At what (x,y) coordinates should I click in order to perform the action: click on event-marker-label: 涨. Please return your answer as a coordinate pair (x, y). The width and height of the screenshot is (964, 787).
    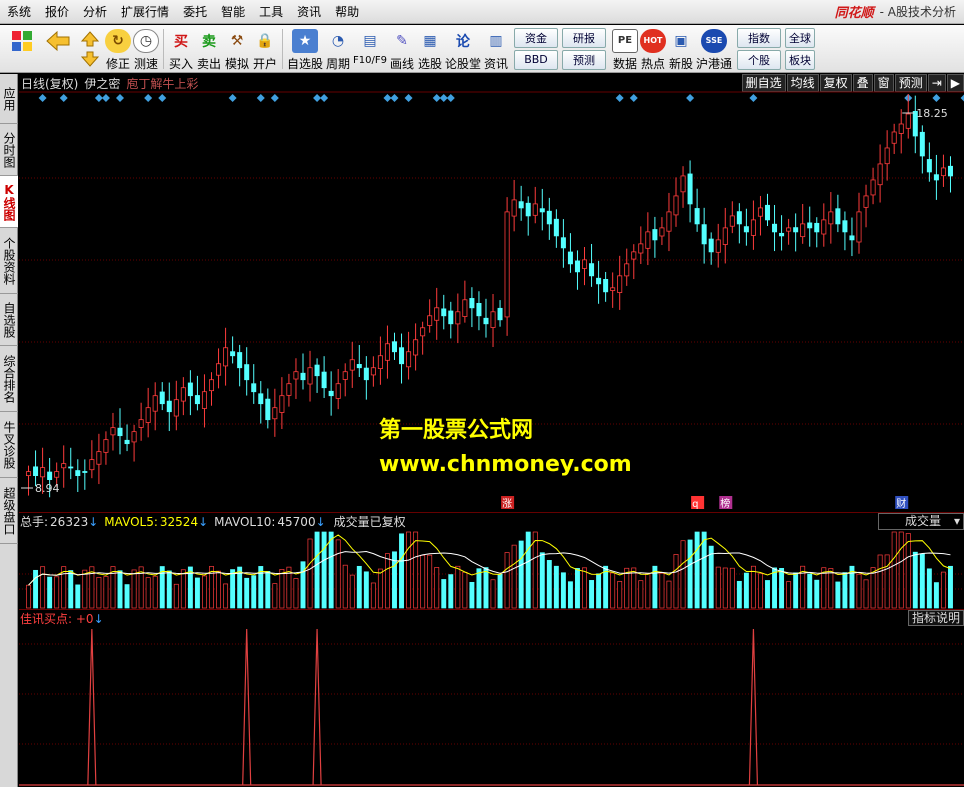
    Looking at the image, I should click on (507, 504).